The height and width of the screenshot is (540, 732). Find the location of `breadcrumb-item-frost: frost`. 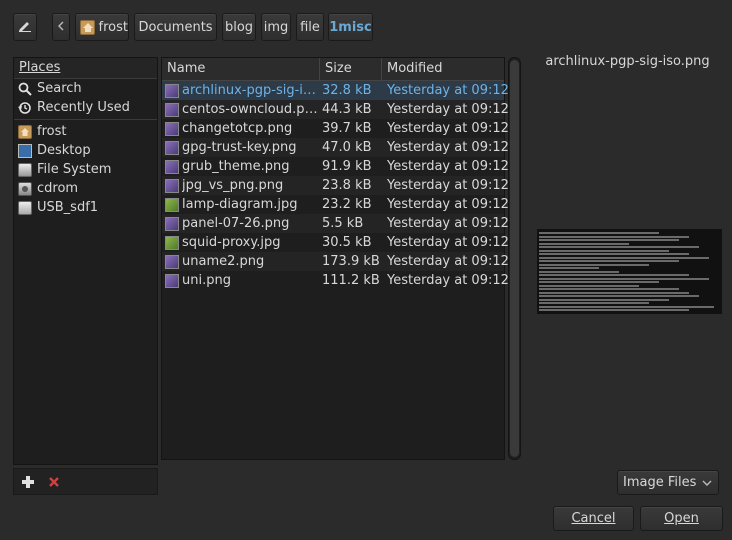

breadcrumb-item-frost: frost is located at coordinates (102, 27).